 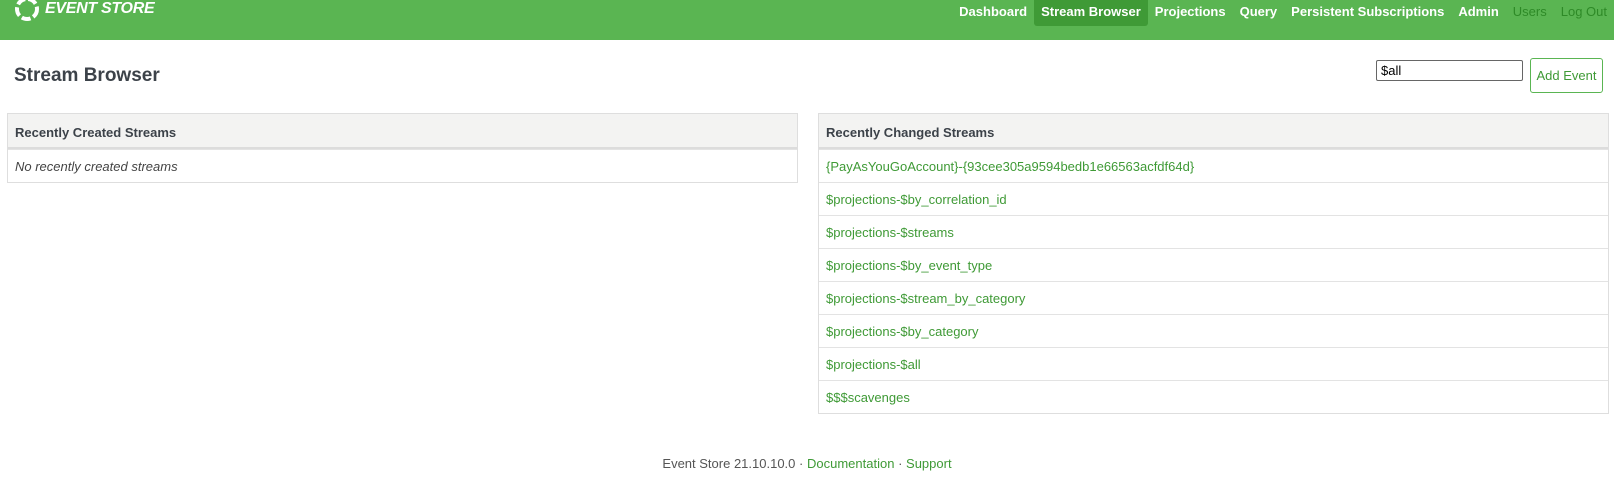 What do you see at coordinates (850, 463) in the screenshot?
I see `documentation-link: Documentation` at bounding box center [850, 463].